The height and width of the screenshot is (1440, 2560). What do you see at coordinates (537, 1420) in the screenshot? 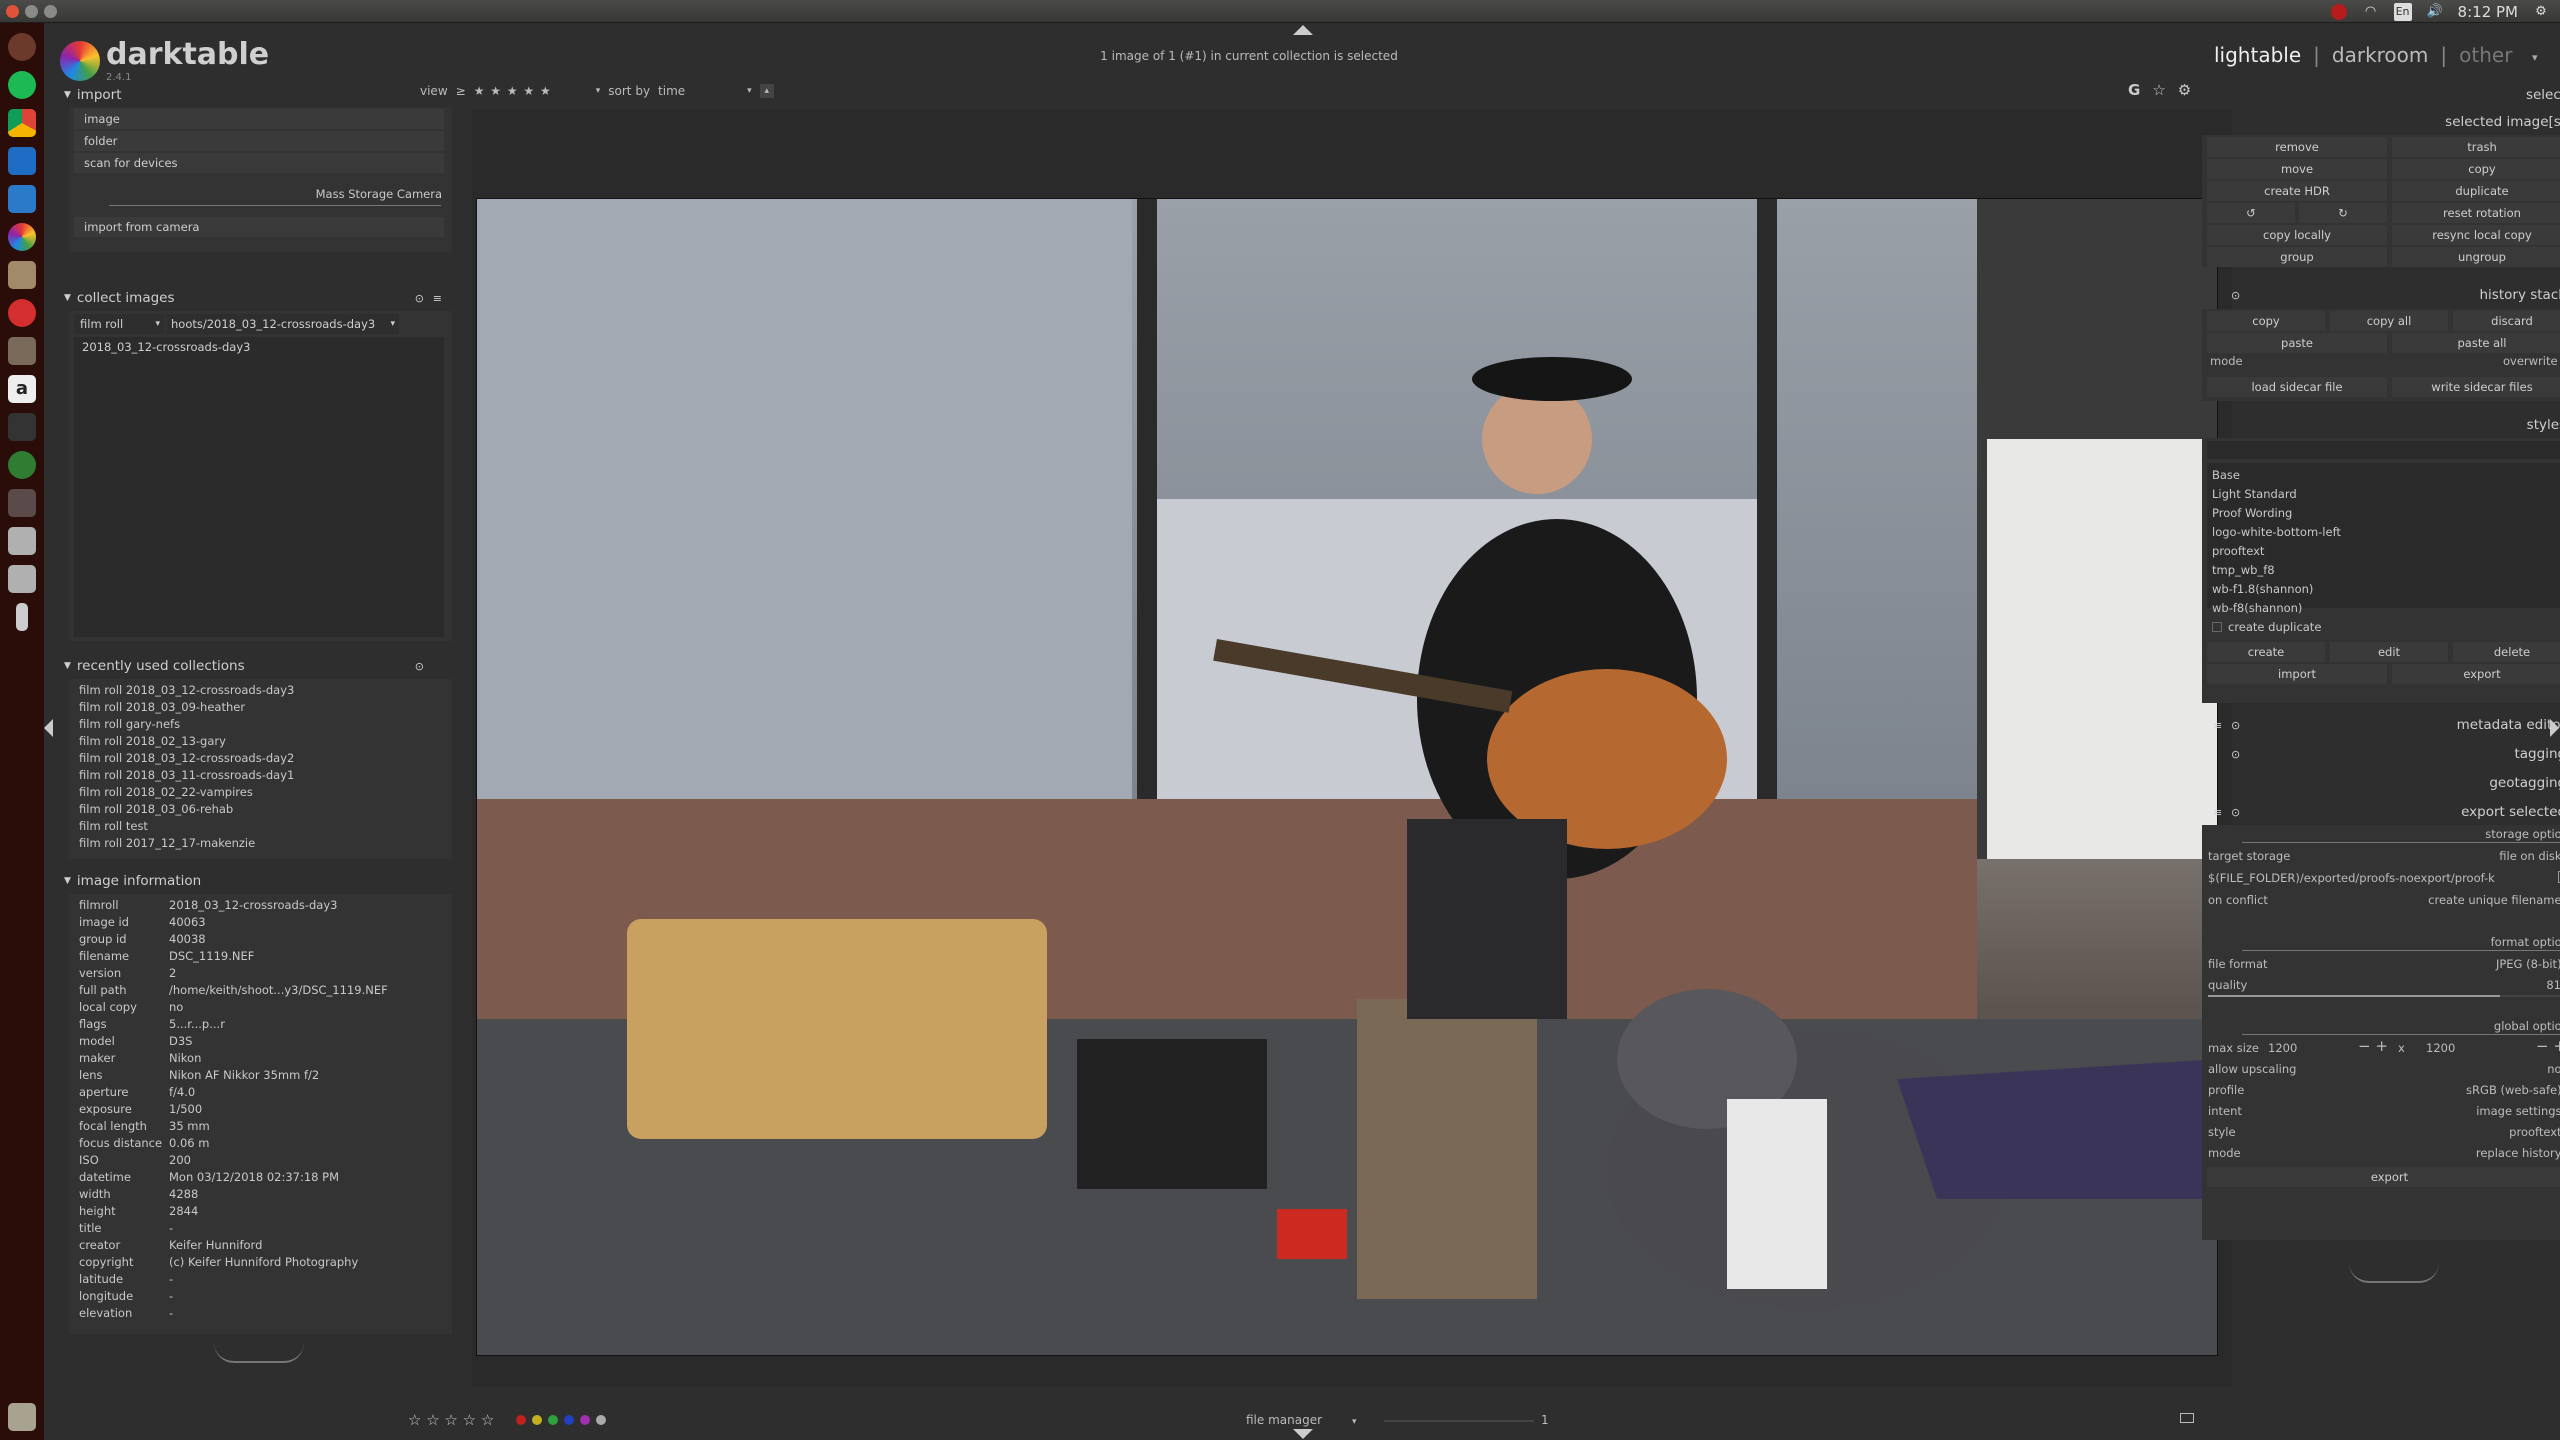
I see `color-label-yellow` at bounding box center [537, 1420].